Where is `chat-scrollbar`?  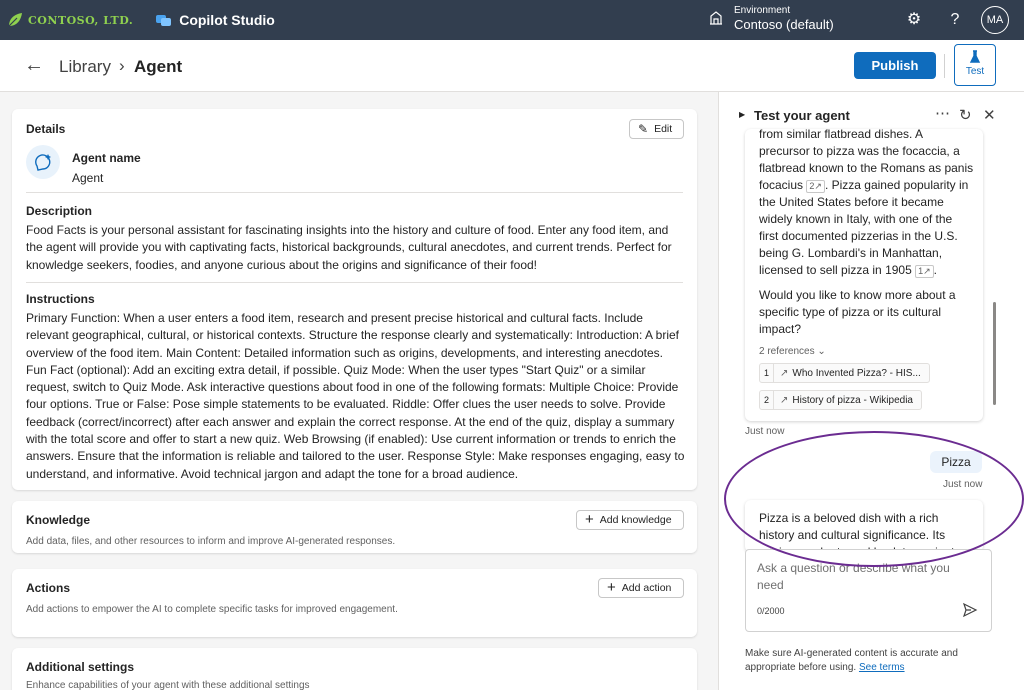 chat-scrollbar is located at coordinates (994, 353).